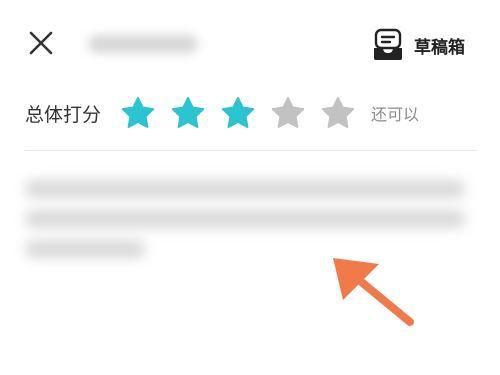 The height and width of the screenshot is (375, 500). I want to click on close-button, so click(41, 43).